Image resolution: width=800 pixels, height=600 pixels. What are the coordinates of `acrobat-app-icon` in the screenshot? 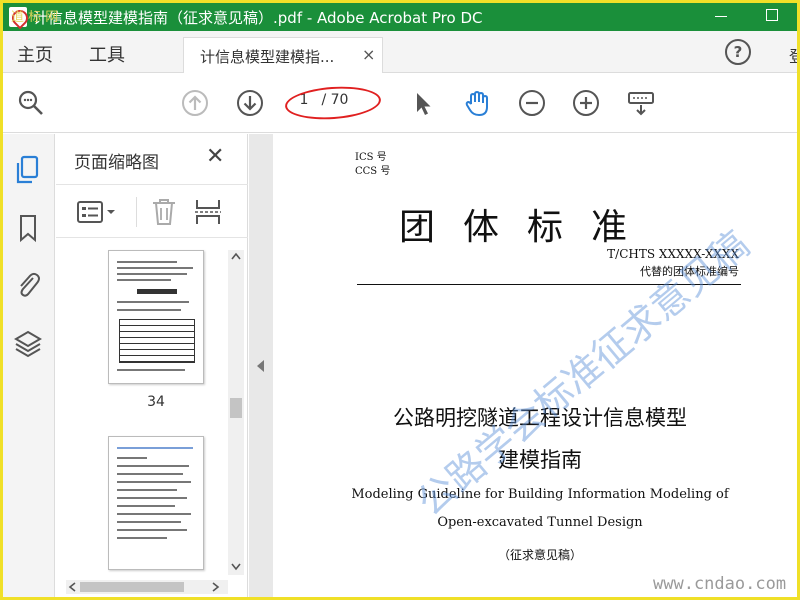 It's located at (18, 17).